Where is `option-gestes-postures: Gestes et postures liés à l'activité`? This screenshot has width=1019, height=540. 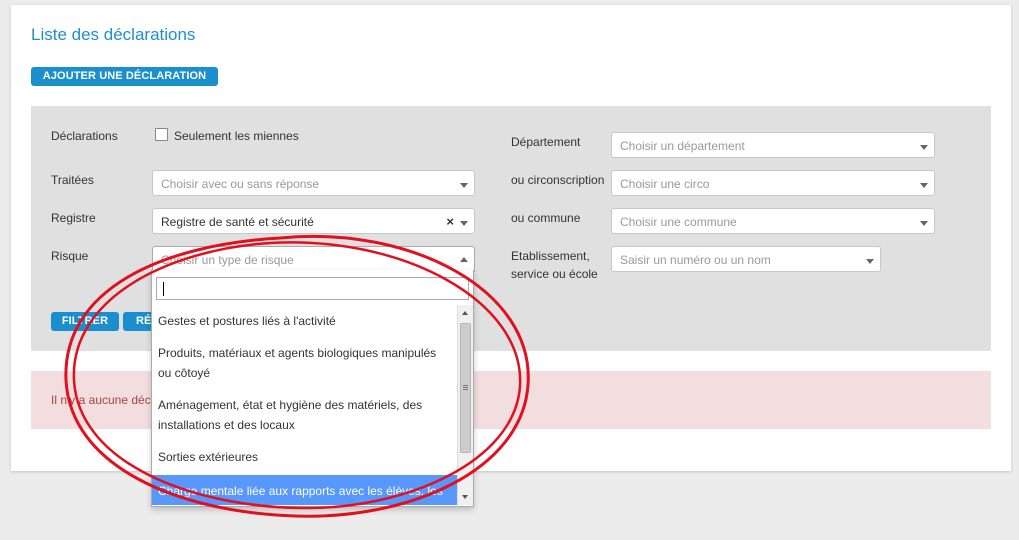
option-gestes-postures: Gestes et postures liés à l'activité is located at coordinates (304, 321).